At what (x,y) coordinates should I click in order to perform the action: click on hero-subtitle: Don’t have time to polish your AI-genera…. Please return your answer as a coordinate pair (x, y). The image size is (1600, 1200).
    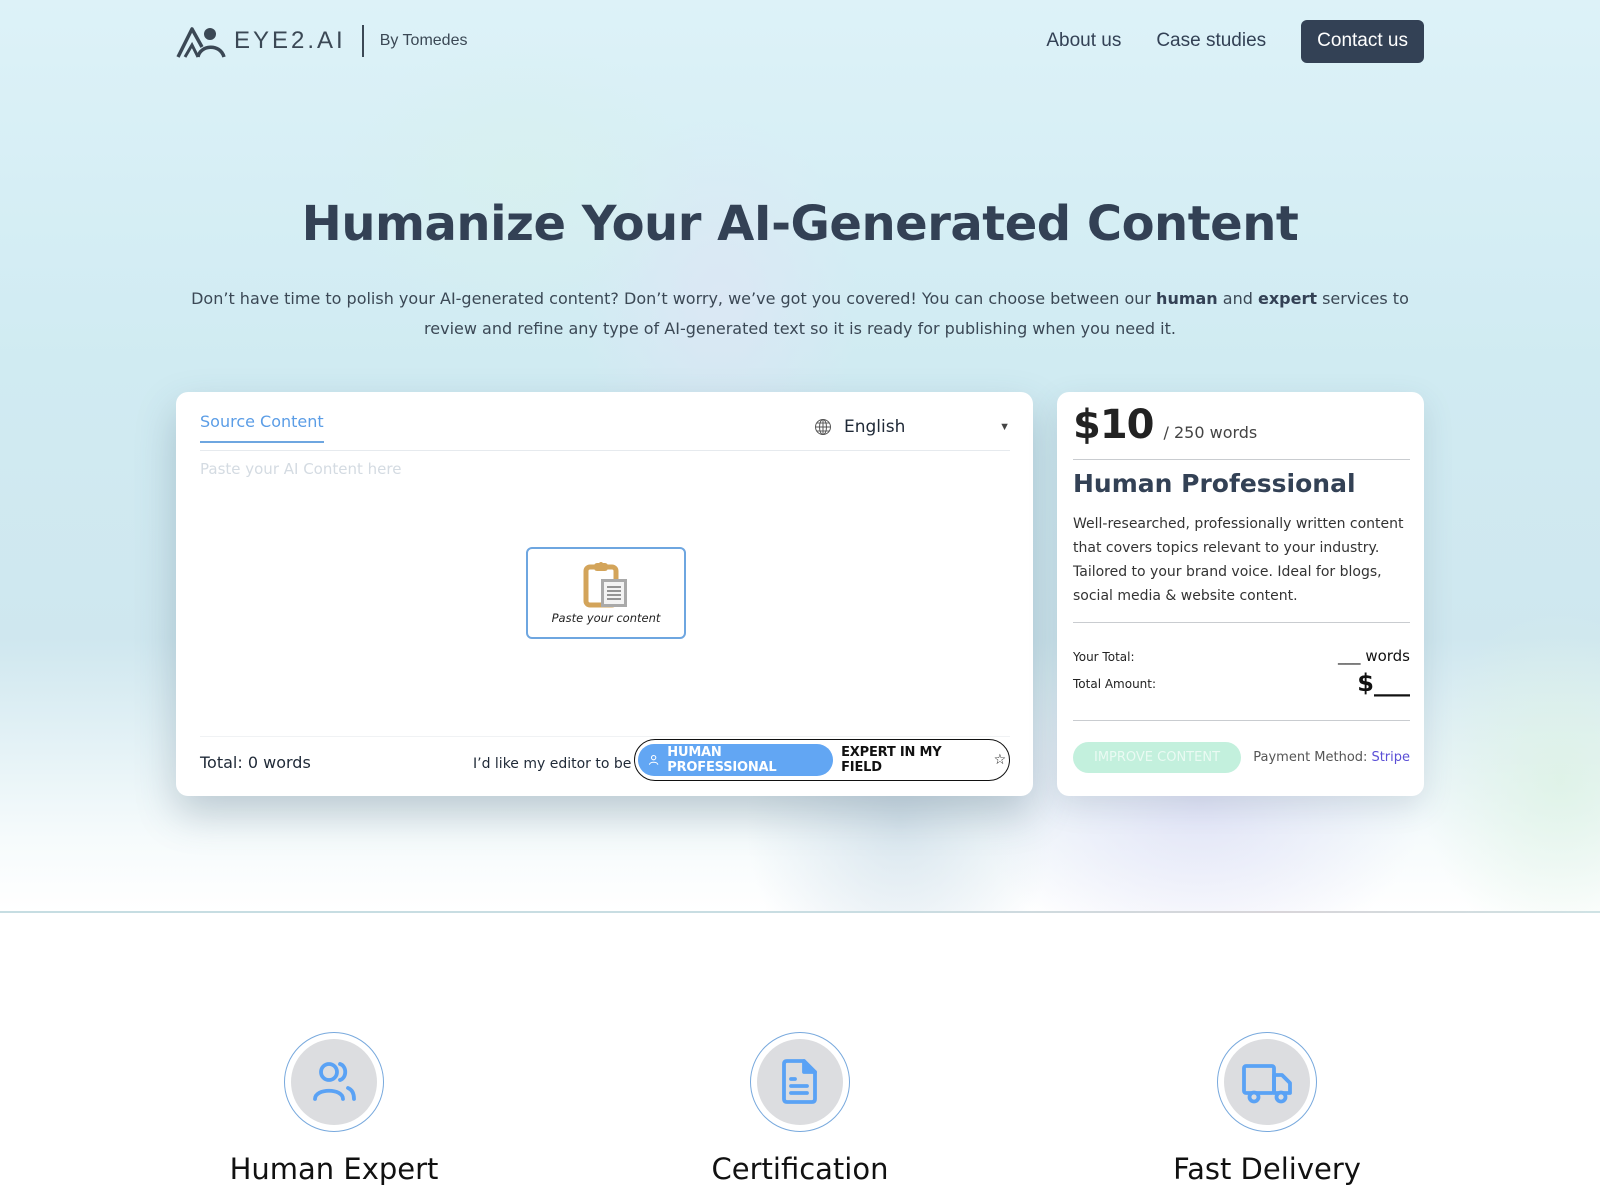
    Looking at the image, I should click on (800, 314).